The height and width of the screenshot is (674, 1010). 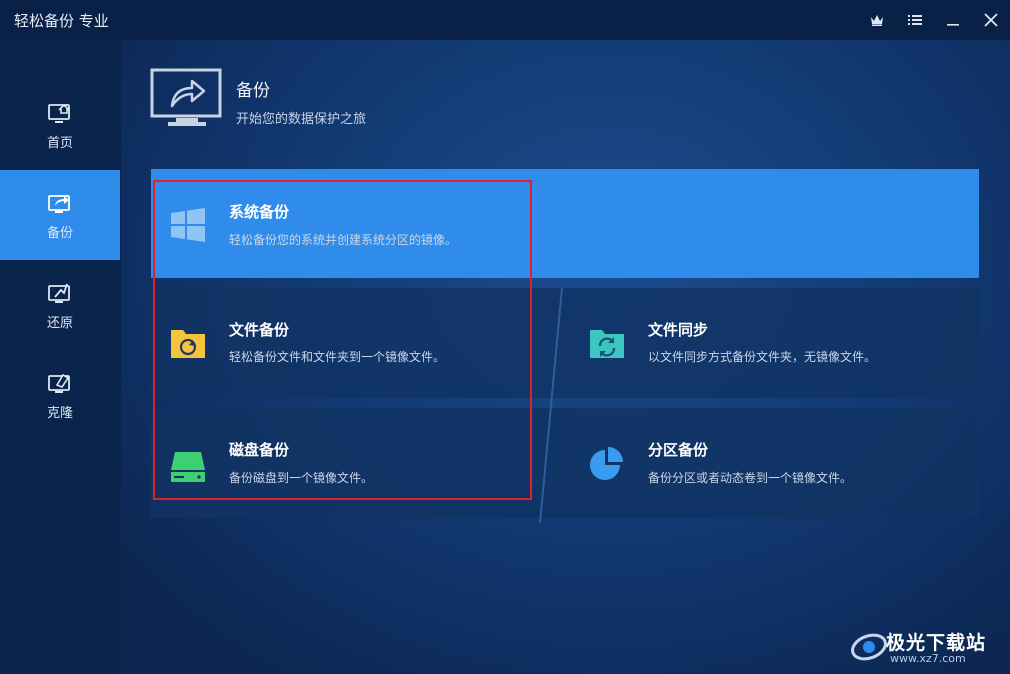 What do you see at coordinates (60, 395) in the screenshot?
I see `sidebar-item-clone: 克隆` at bounding box center [60, 395].